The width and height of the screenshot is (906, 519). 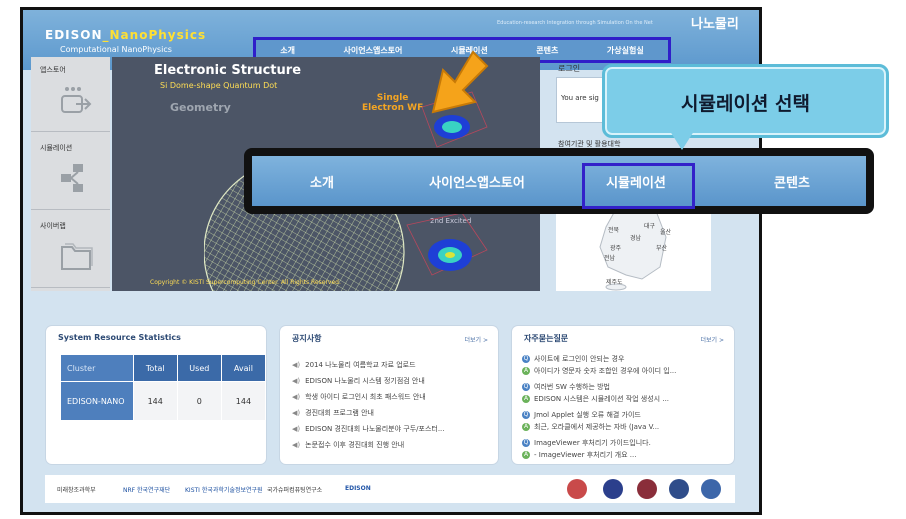 What do you see at coordinates (592, 443) in the screenshot?
I see `faq-text: ImageViewer 후처리기 가이드입니다.` at bounding box center [592, 443].